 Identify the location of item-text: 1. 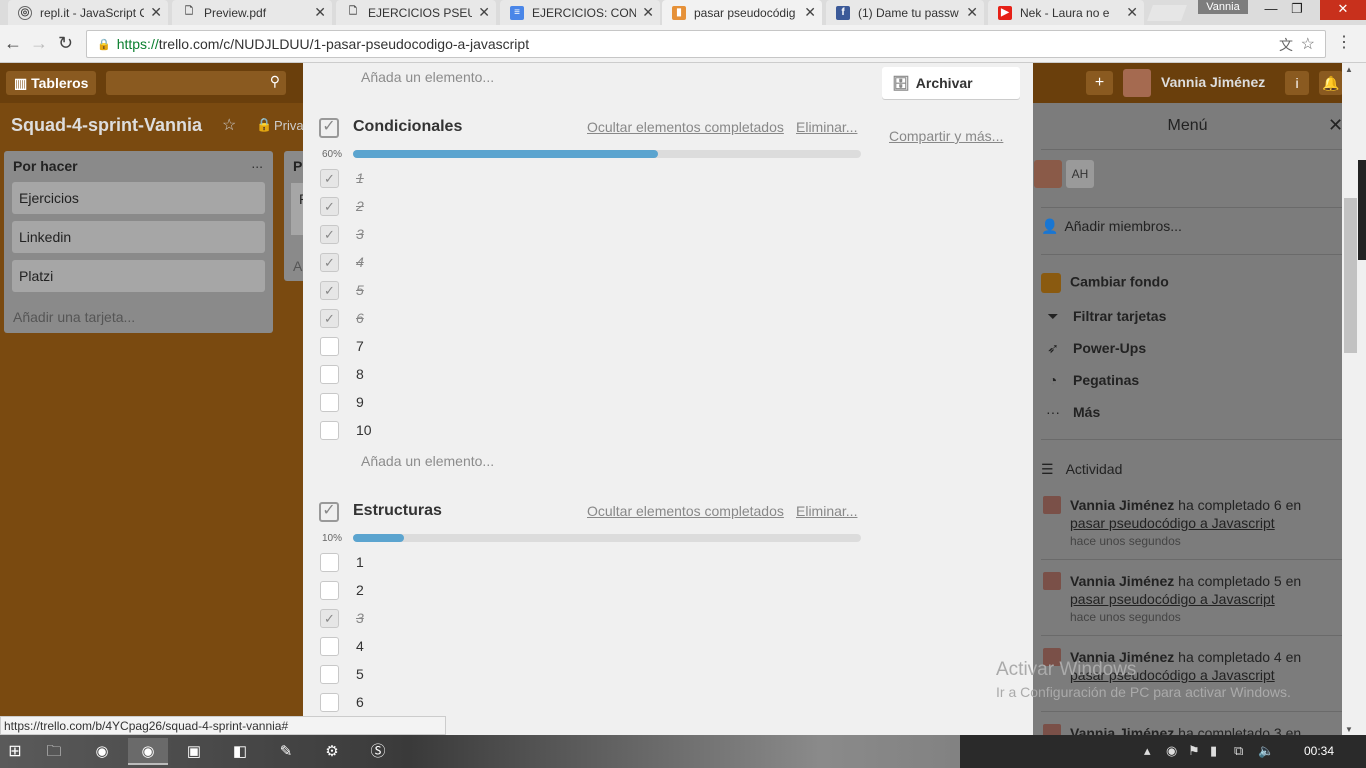
(360, 562).